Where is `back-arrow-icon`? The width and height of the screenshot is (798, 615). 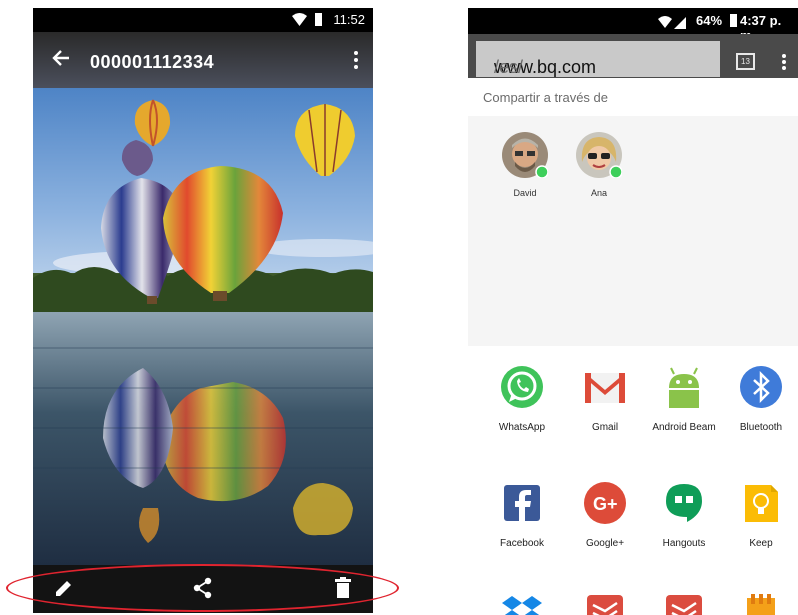
back-arrow-icon is located at coordinates (61, 60).